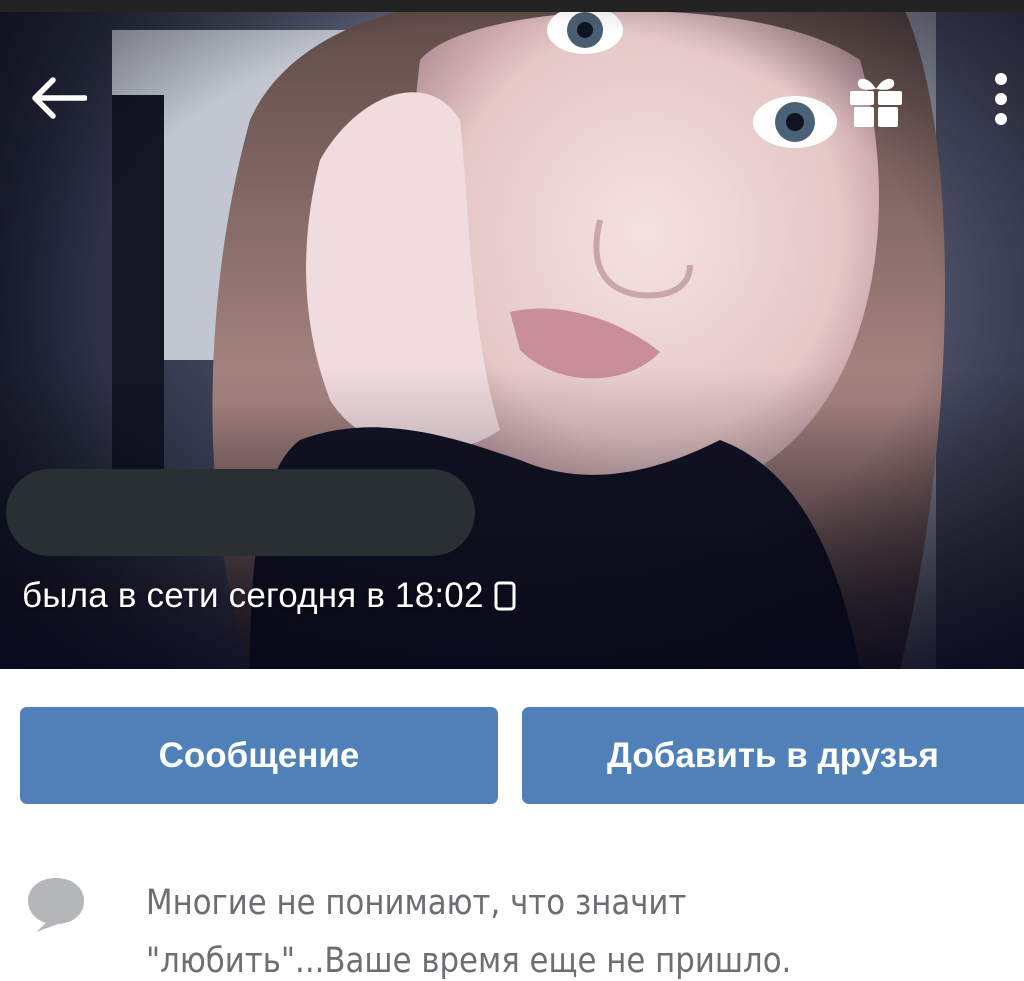 The image size is (1024, 981). I want to click on more-vertical-icon, so click(1001, 99).